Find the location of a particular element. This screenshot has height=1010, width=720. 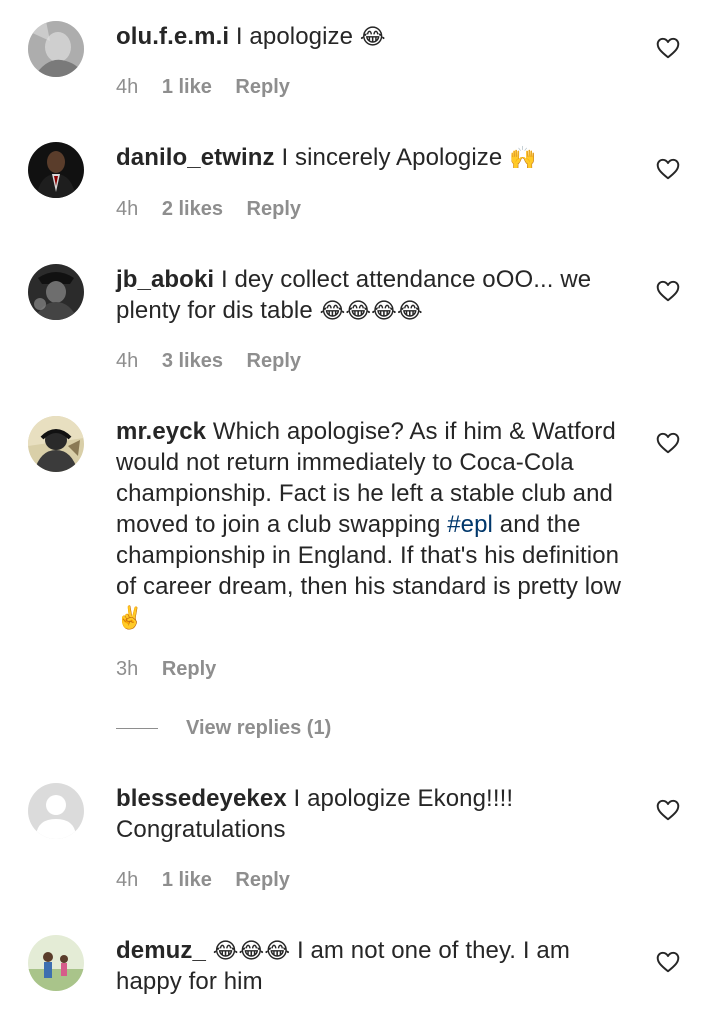

comment-username: mr.eyck is located at coordinates (161, 431).